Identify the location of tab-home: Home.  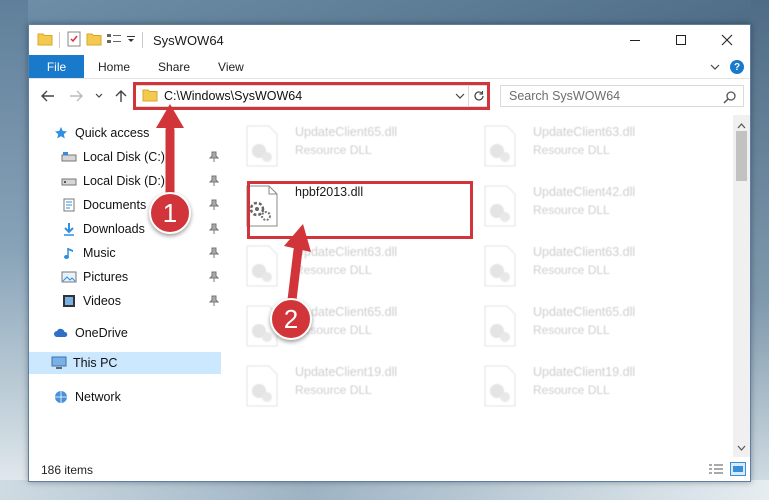
(114, 66).